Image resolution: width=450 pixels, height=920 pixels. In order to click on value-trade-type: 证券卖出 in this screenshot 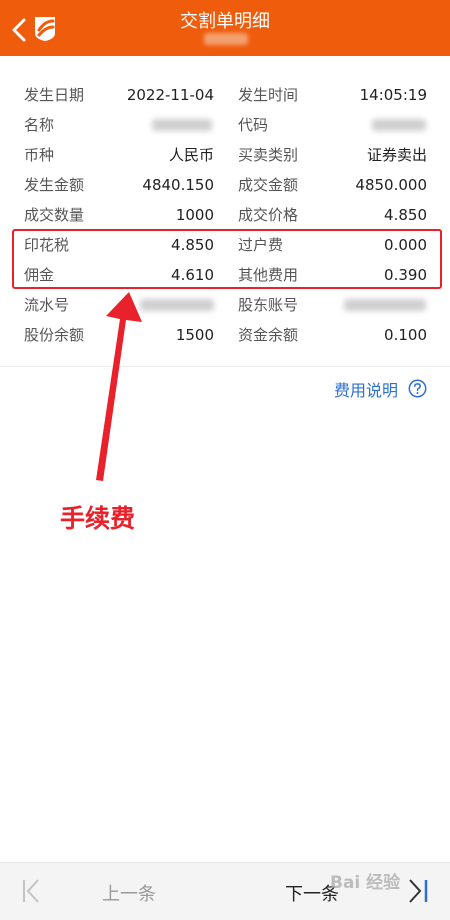, I will do `click(396, 155)`.